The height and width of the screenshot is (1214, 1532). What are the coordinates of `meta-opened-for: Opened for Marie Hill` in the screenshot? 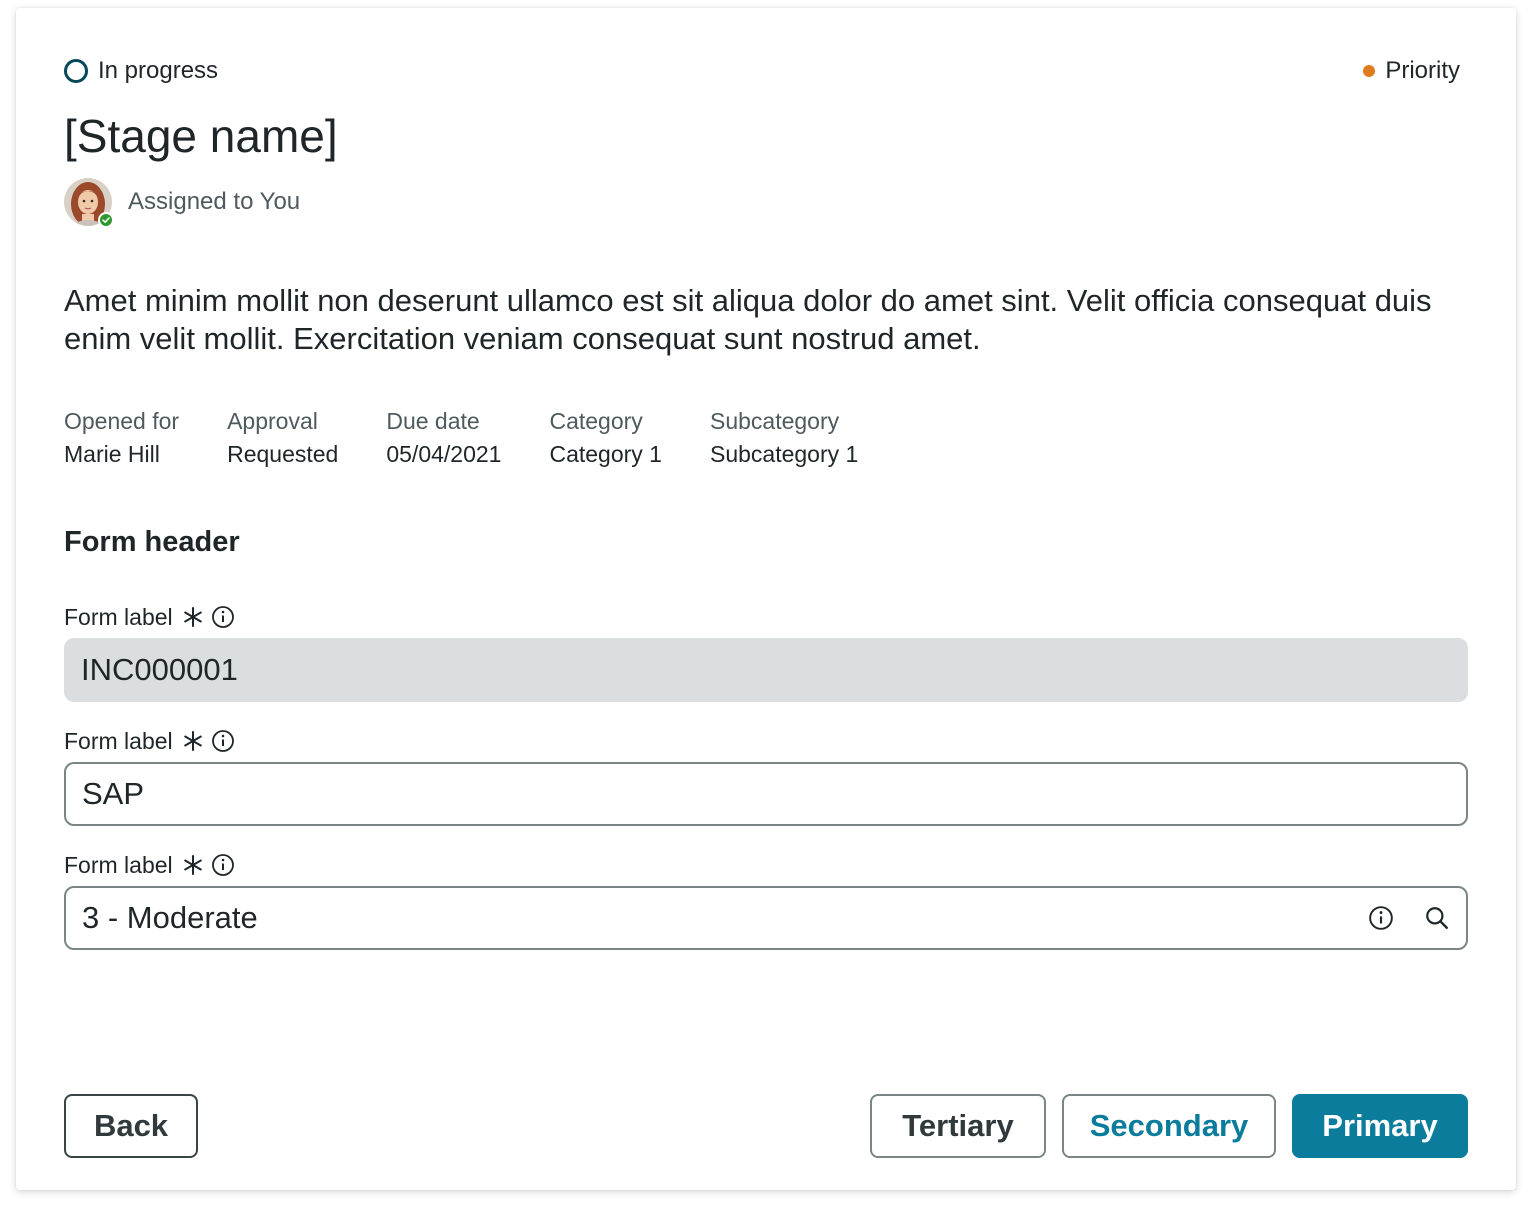 It's located at (121, 437).